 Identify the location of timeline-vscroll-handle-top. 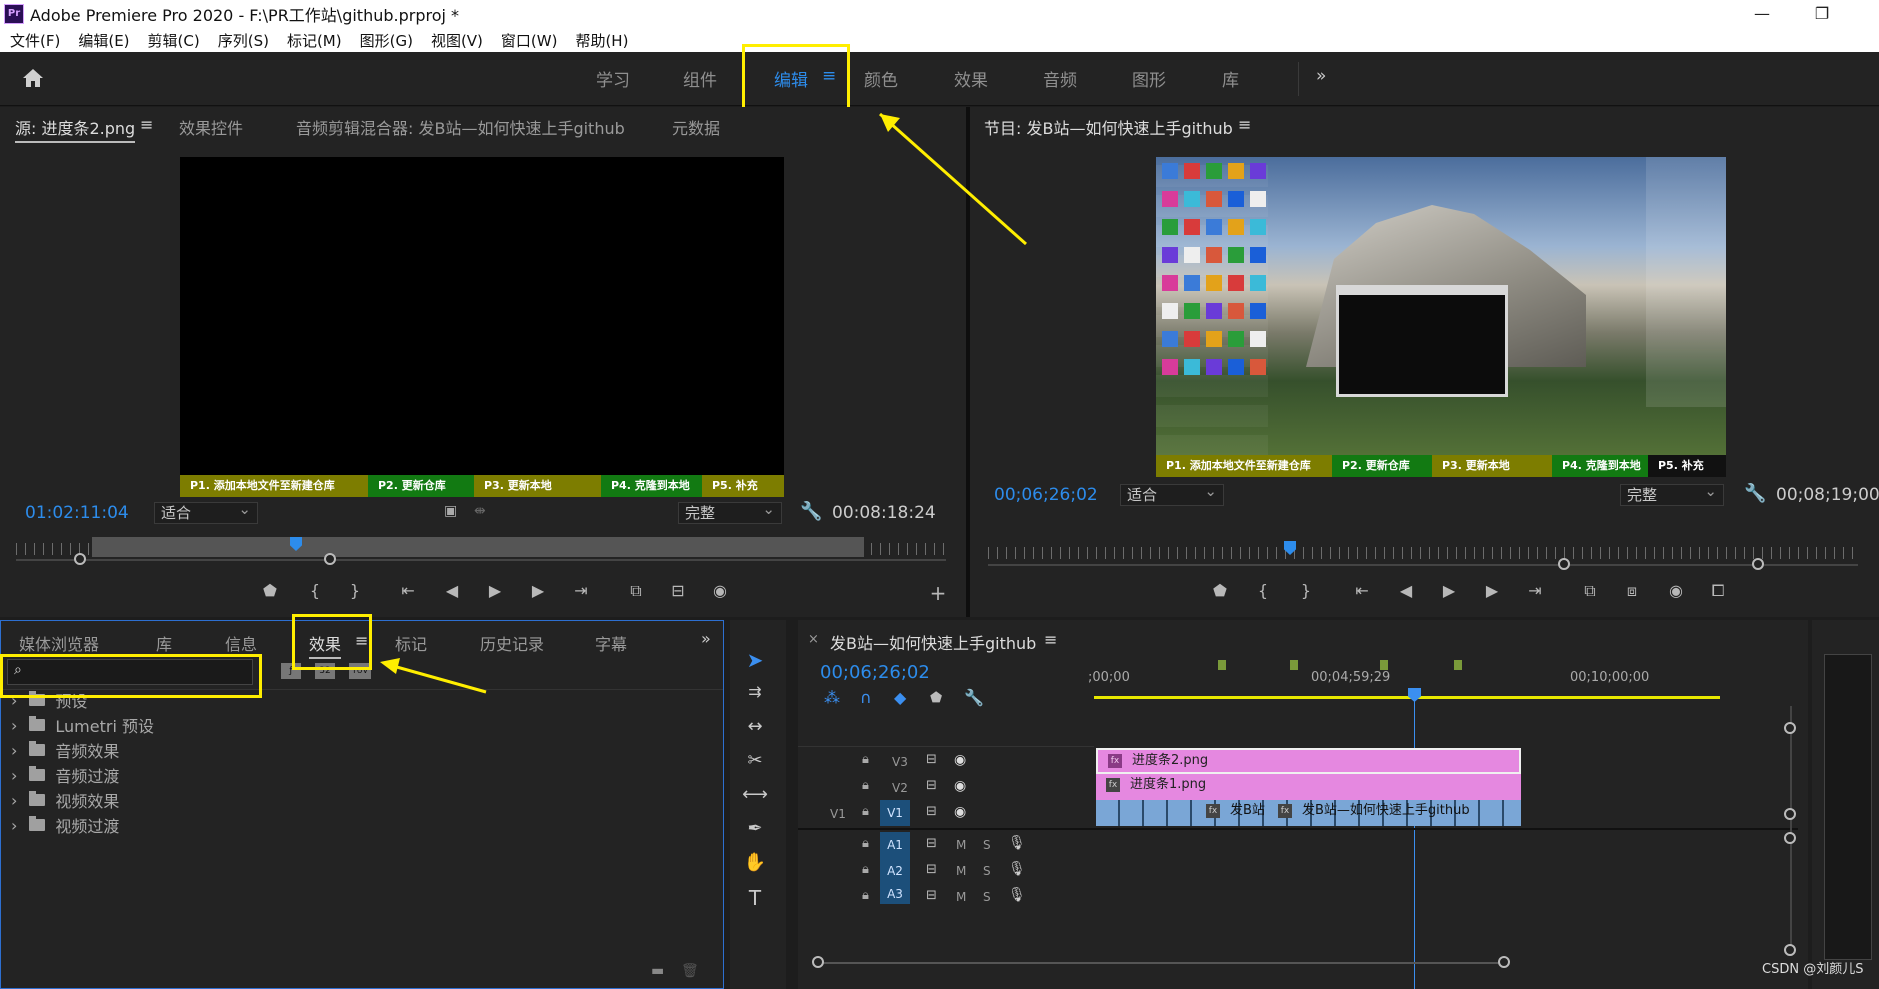
(1790, 728).